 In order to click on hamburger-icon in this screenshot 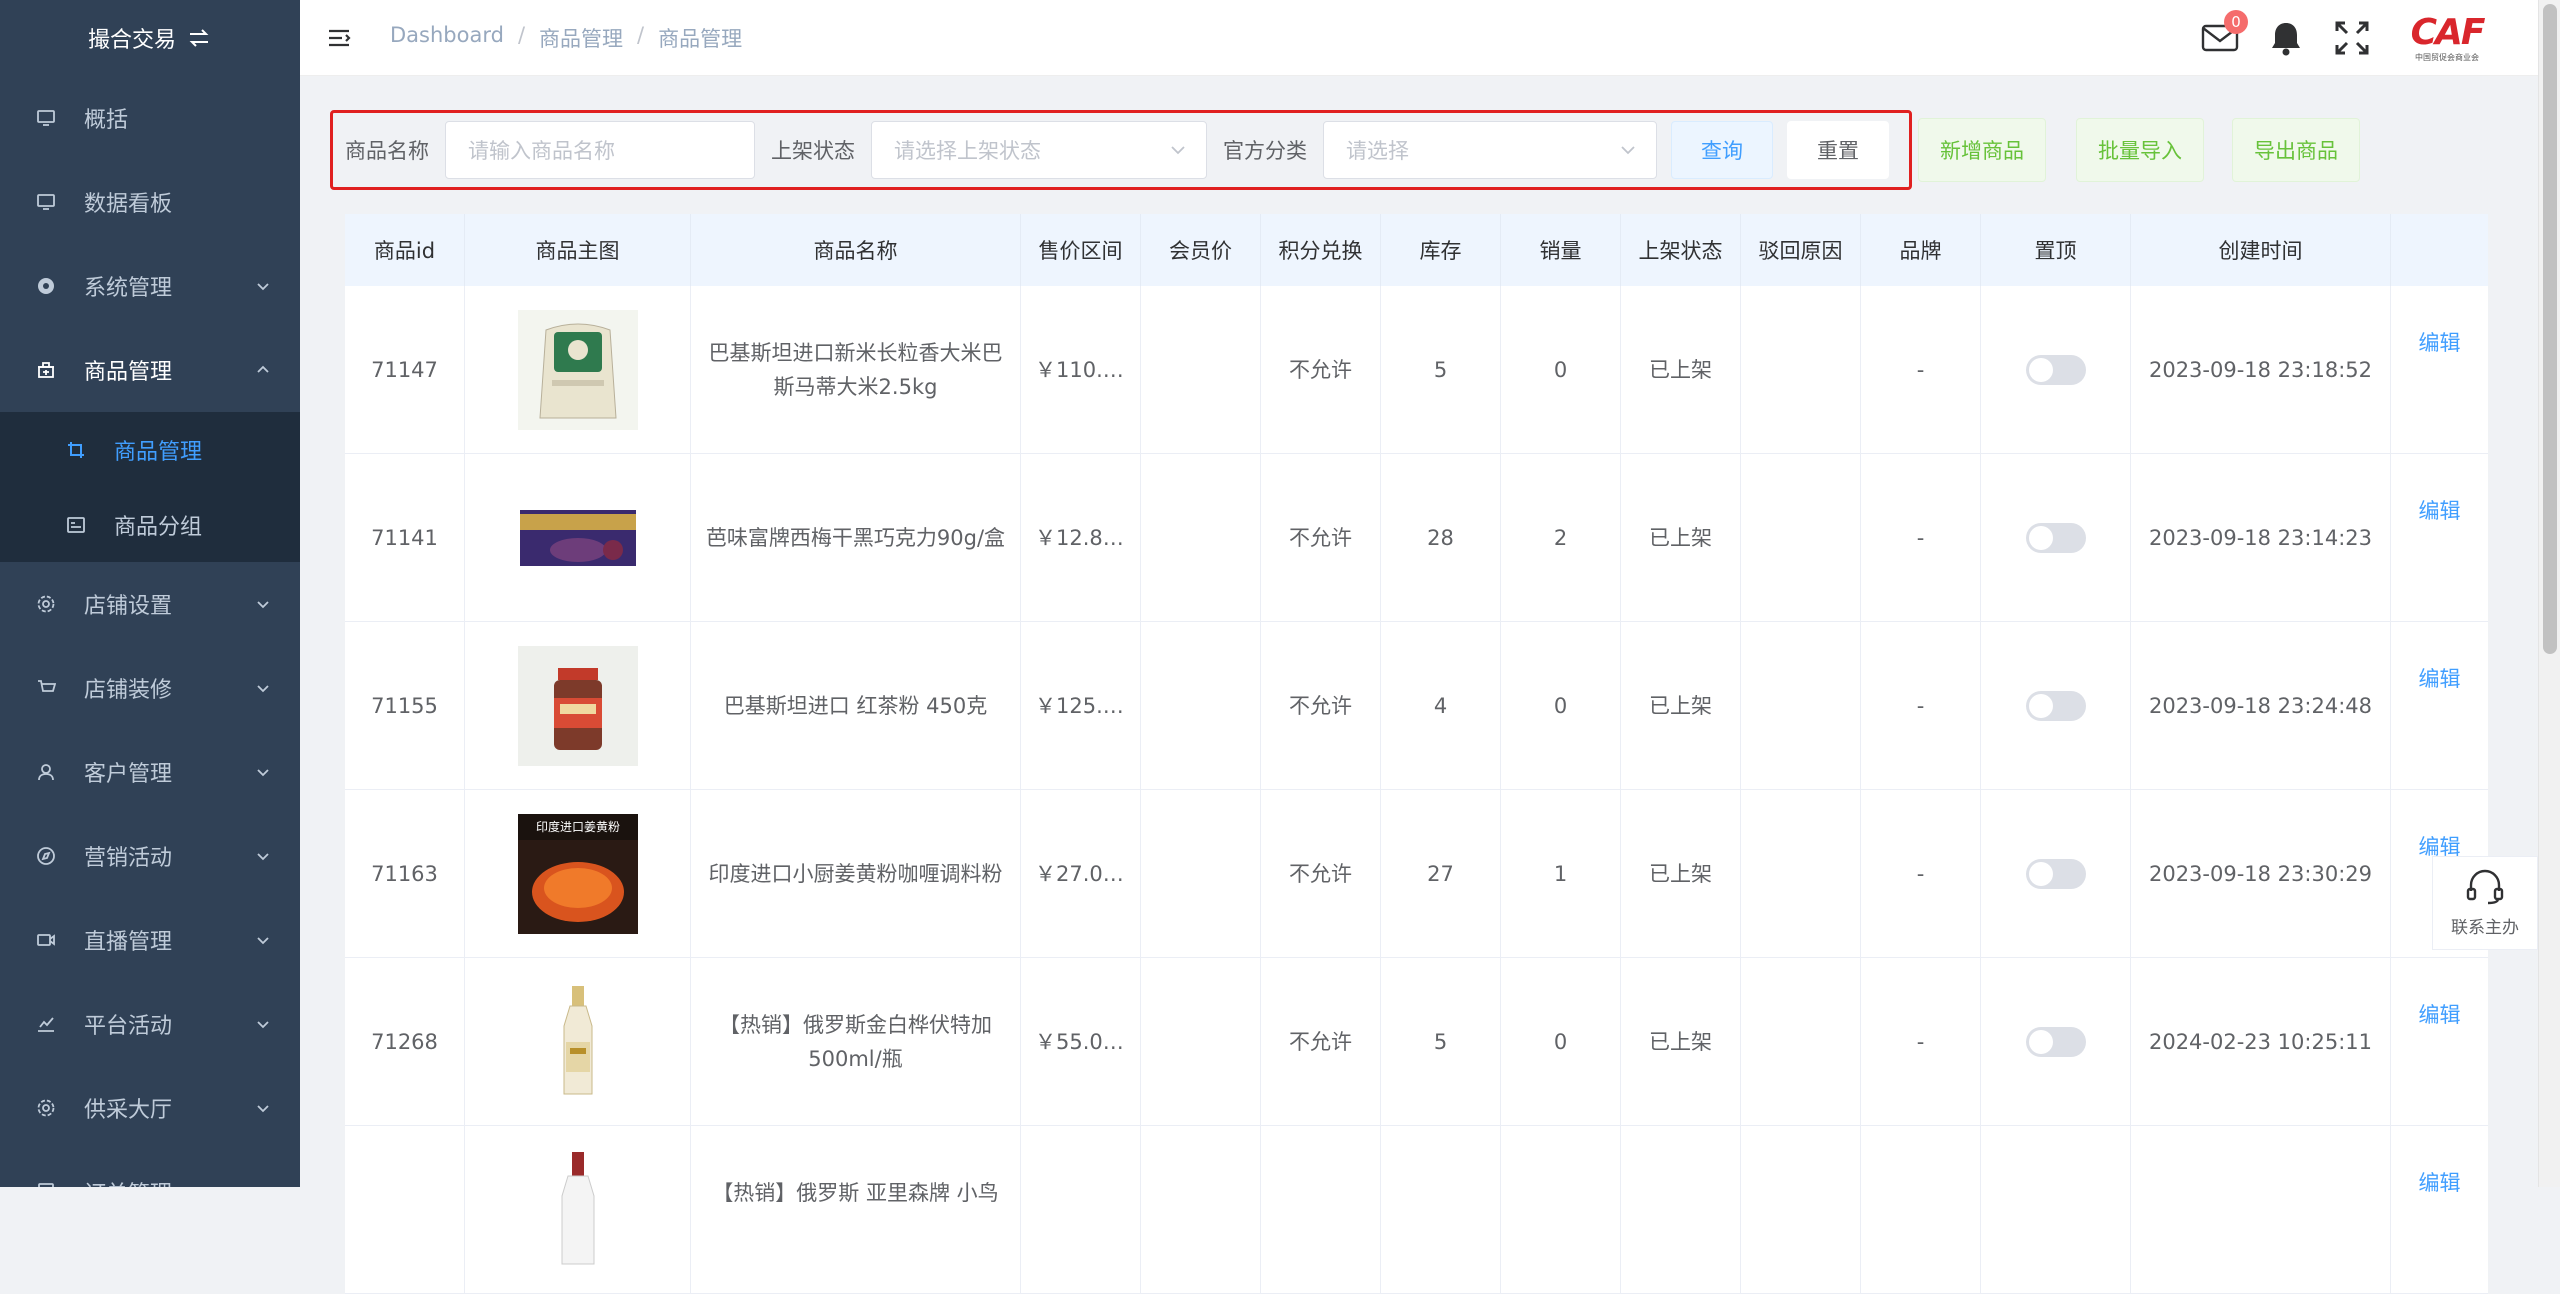, I will do `click(339, 38)`.